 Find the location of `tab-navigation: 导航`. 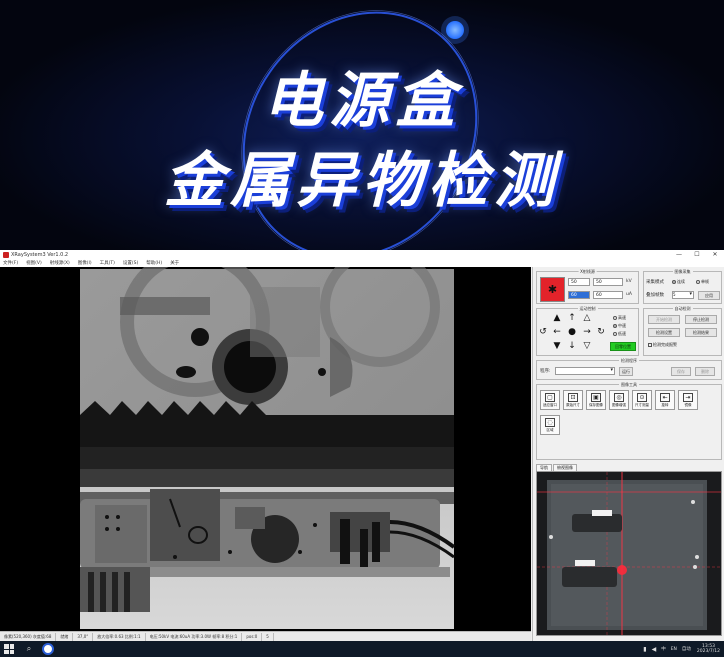

tab-navigation: 导航 is located at coordinates (544, 467).